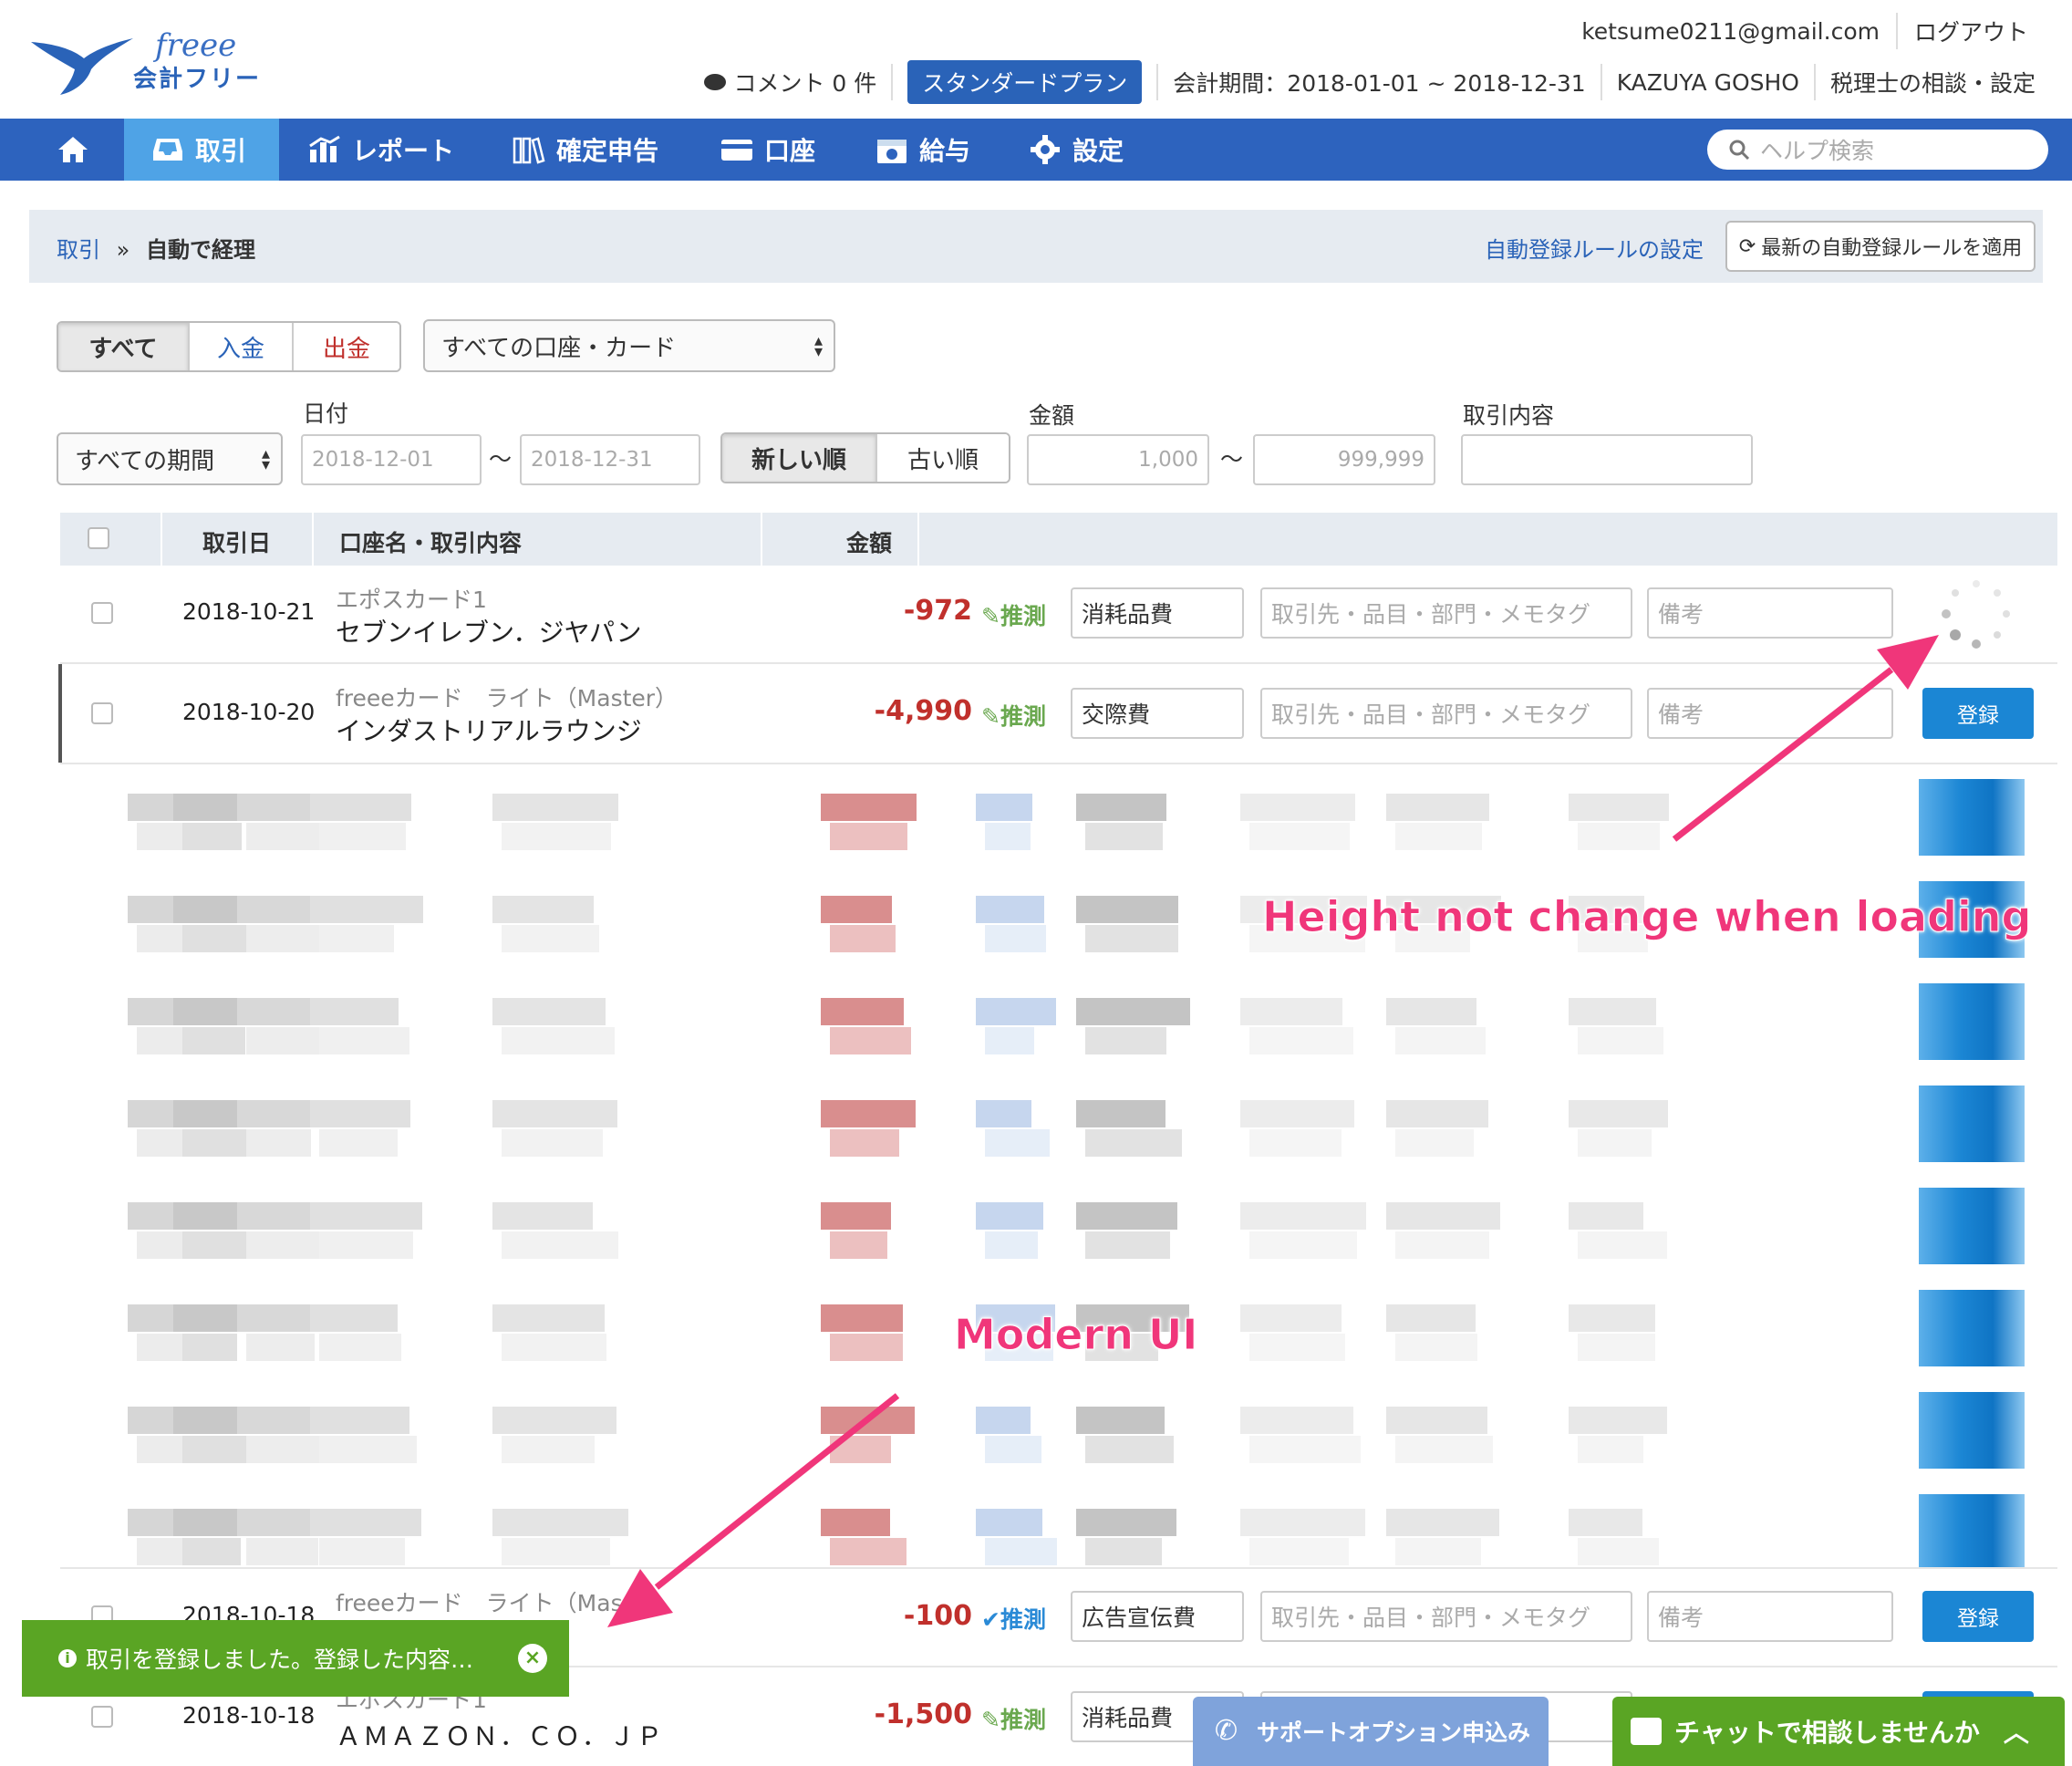 This screenshot has height=1766, width=2072. Describe the element at coordinates (2016, 1733) in the screenshot. I see `chevron-up-icon: ︿` at that location.